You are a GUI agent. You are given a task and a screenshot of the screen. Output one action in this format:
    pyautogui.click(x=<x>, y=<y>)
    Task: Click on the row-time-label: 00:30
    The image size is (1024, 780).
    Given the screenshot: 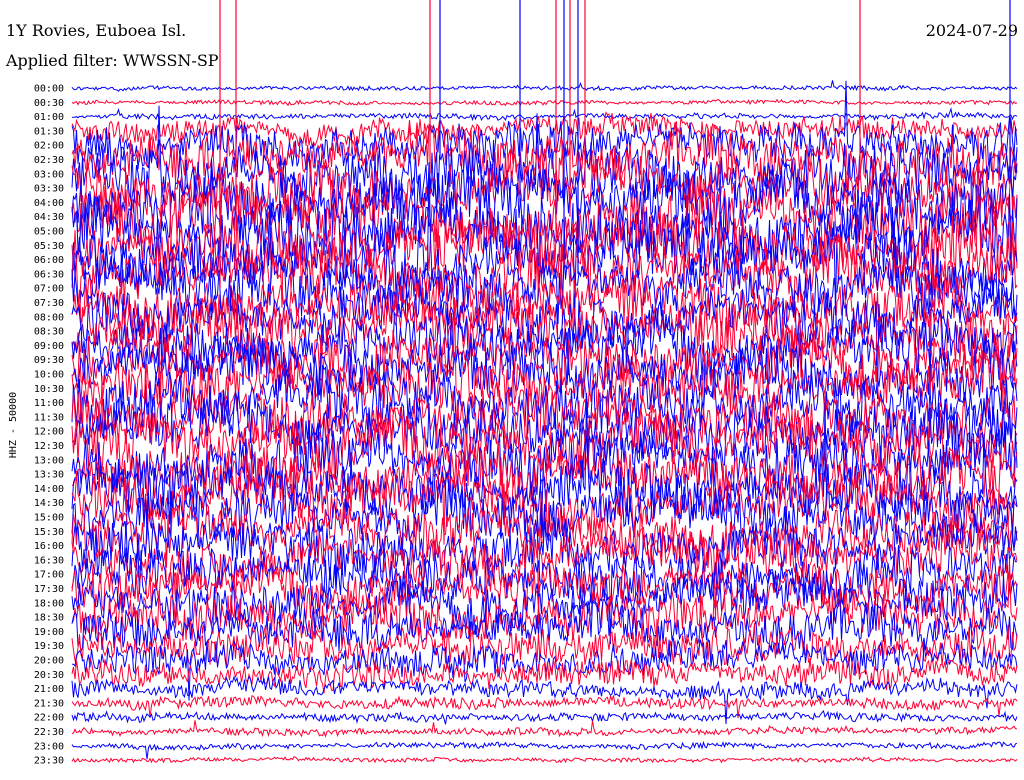 What is the action you would take?
    pyautogui.click(x=49, y=103)
    